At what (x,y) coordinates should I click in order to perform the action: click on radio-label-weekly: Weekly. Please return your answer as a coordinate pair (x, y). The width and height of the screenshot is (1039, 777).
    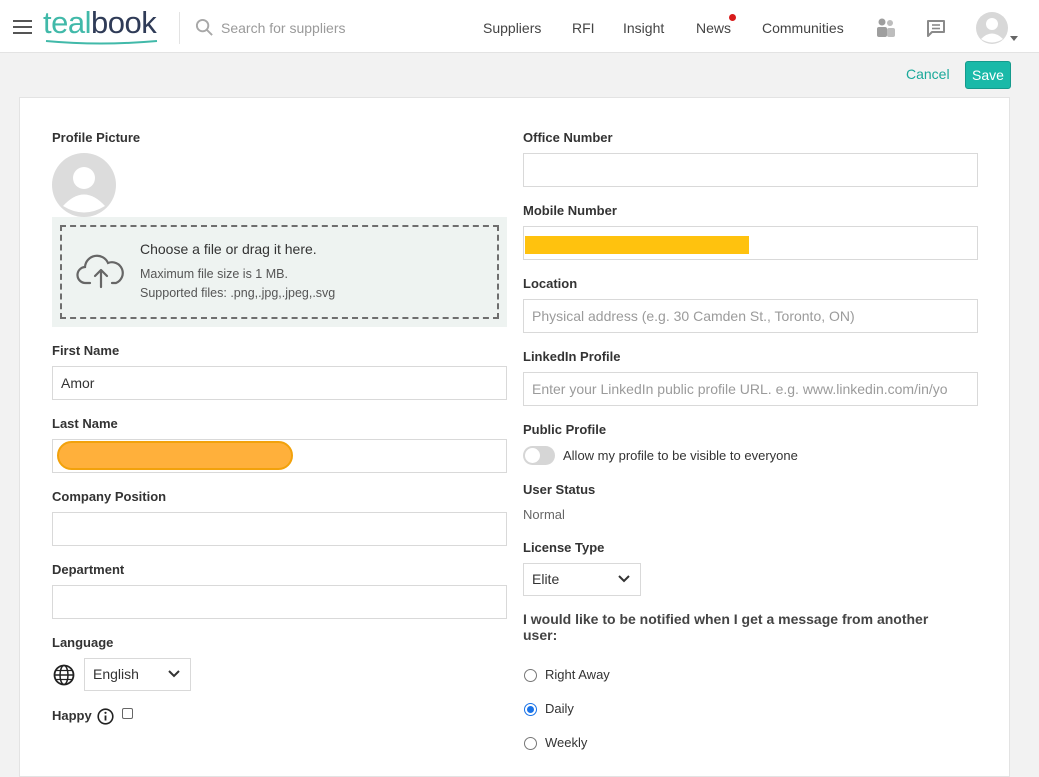
    Looking at the image, I should click on (566, 742).